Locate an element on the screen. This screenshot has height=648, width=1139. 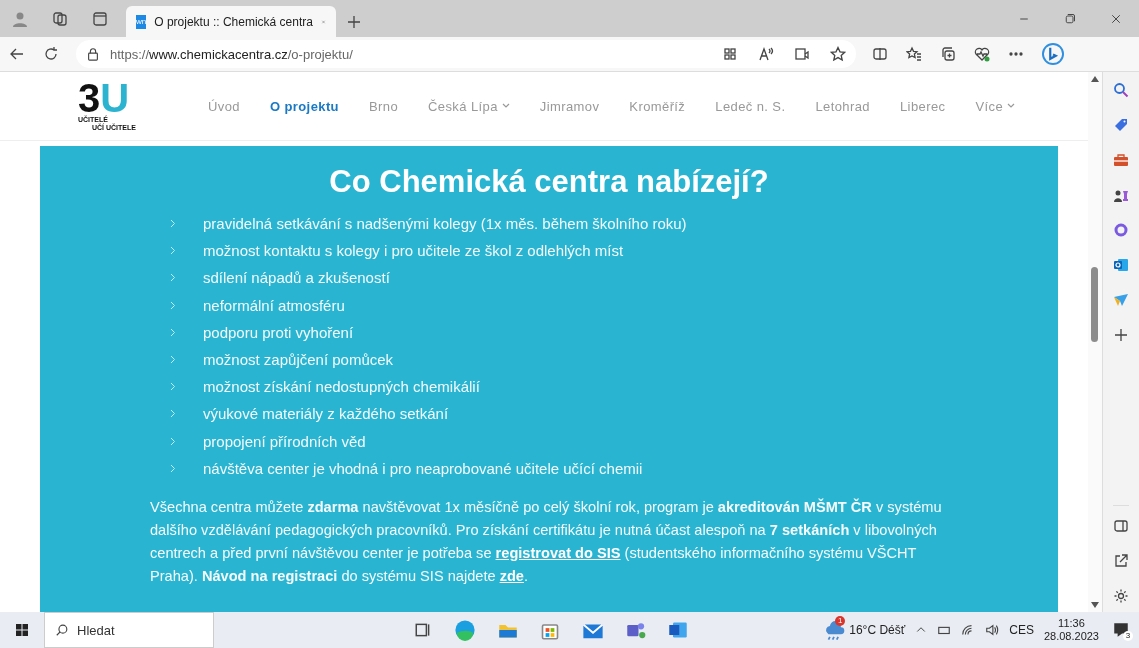
collections-icon is located at coordinates (948, 54).